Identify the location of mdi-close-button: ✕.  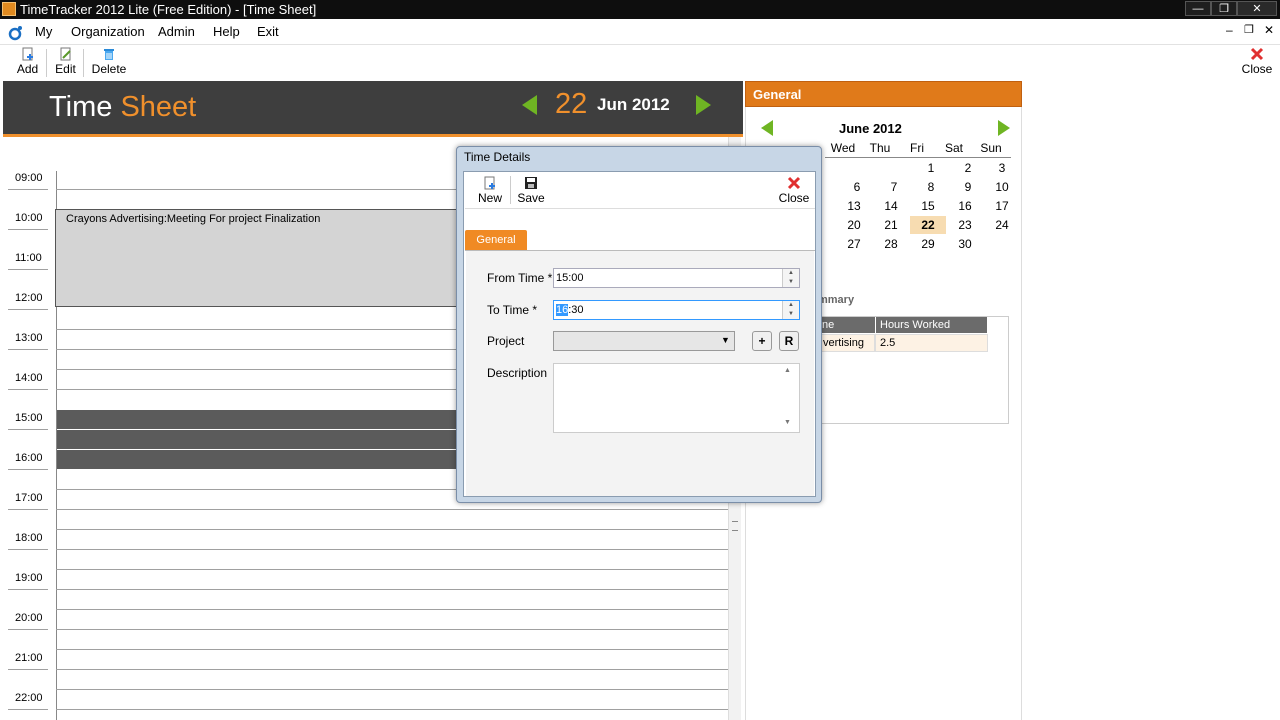
(1269, 30).